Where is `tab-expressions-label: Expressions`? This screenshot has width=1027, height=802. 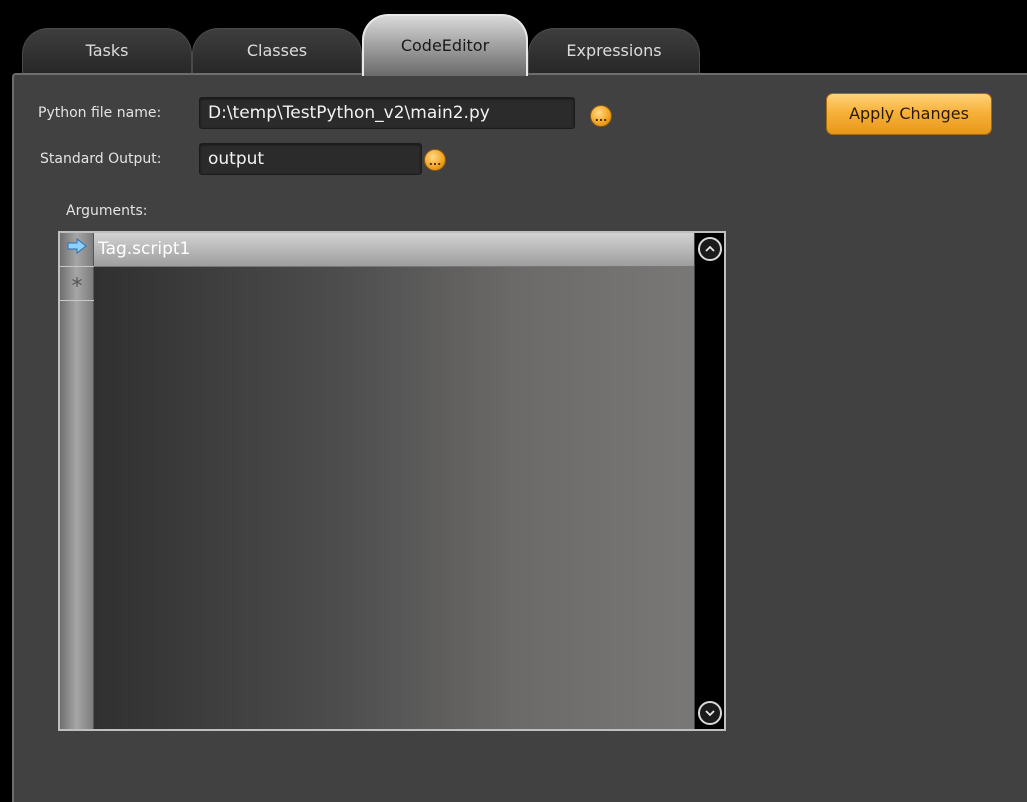 tab-expressions-label: Expressions is located at coordinates (614, 50).